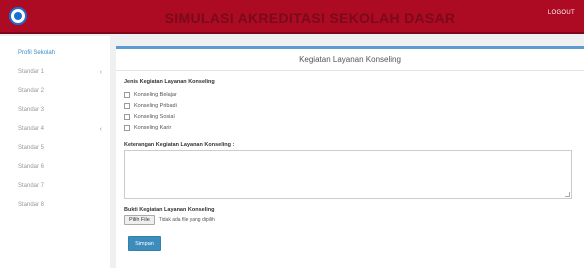 The image size is (584, 268). Describe the element at coordinates (55, 110) in the screenshot. I see `sidebar-item-standar-3: Standar 3` at that location.